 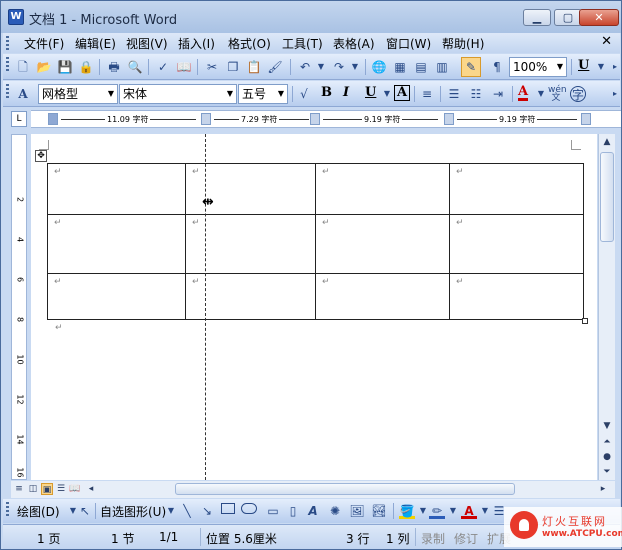 What do you see at coordinates (538, 67) in the screenshot?
I see `zoom-select: 100% ▼` at bounding box center [538, 67].